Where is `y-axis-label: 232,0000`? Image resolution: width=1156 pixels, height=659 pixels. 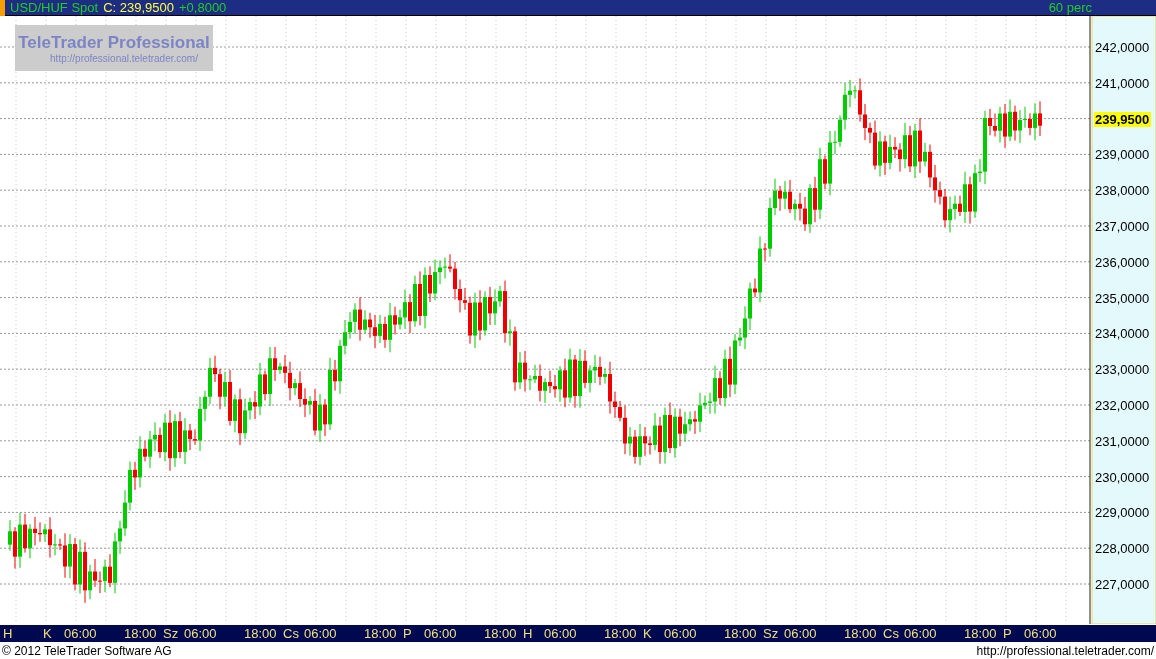 y-axis-label: 232,0000 is located at coordinates (1122, 405).